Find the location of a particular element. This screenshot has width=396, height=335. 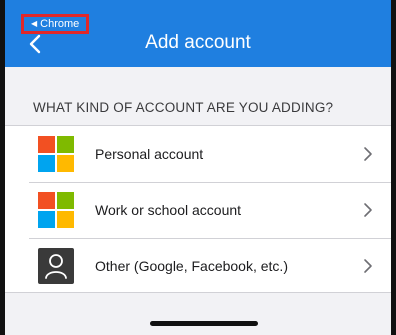

back-app-label: Chrome is located at coordinates (60, 24).